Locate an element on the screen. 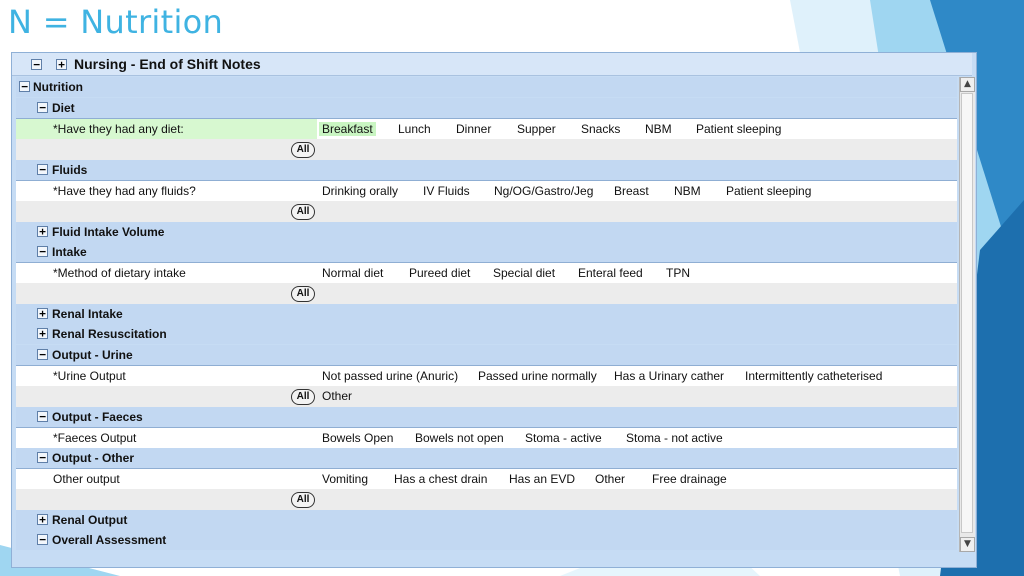 The image size is (1024, 576). option-not-passed-urine: Not passed urine (Anuric) is located at coordinates (390, 376).